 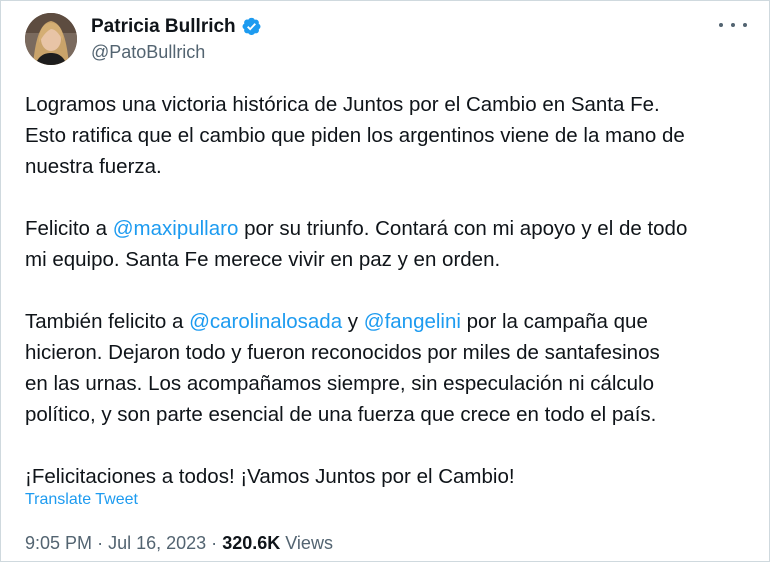 What do you see at coordinates (69, 228) in the screenshot?
I see `tweet-text-segment: Felicito a` at bounding box center [69, 228].